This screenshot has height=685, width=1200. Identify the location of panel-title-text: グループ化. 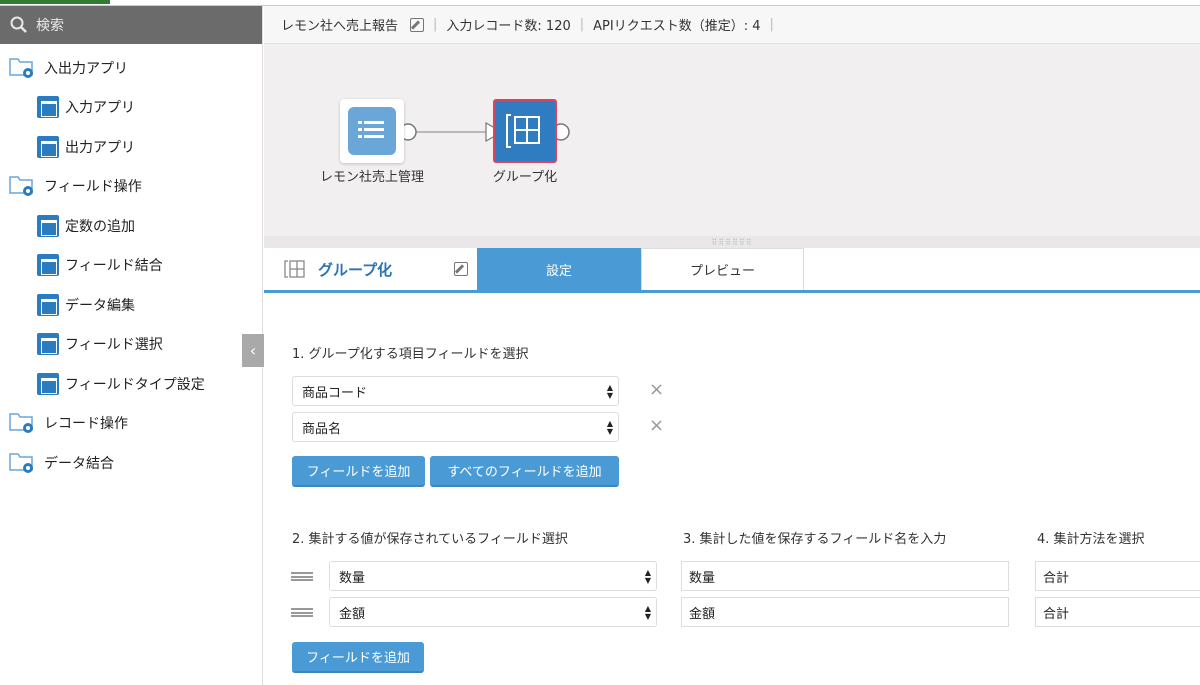
(355, 269).